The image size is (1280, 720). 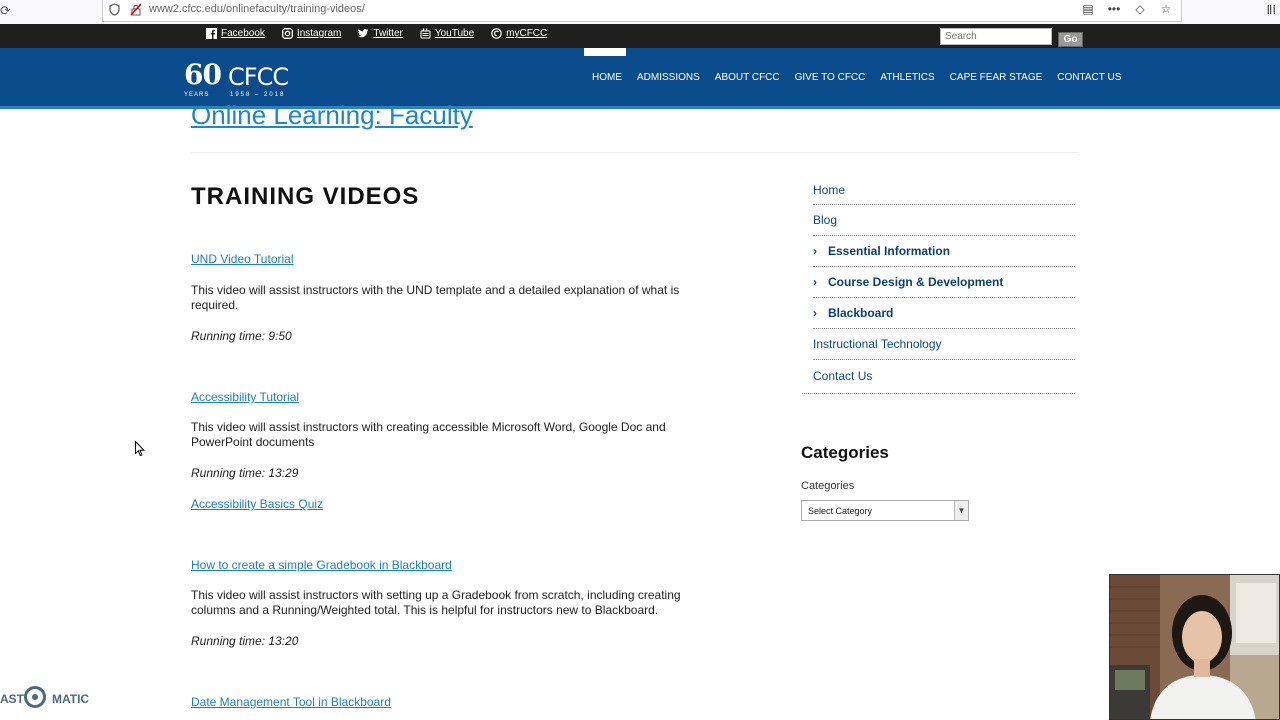 What do you see at coordinates (605, 52) in the screenshot?
I see `nav-active-indicator` at bounding box center [605, 52].